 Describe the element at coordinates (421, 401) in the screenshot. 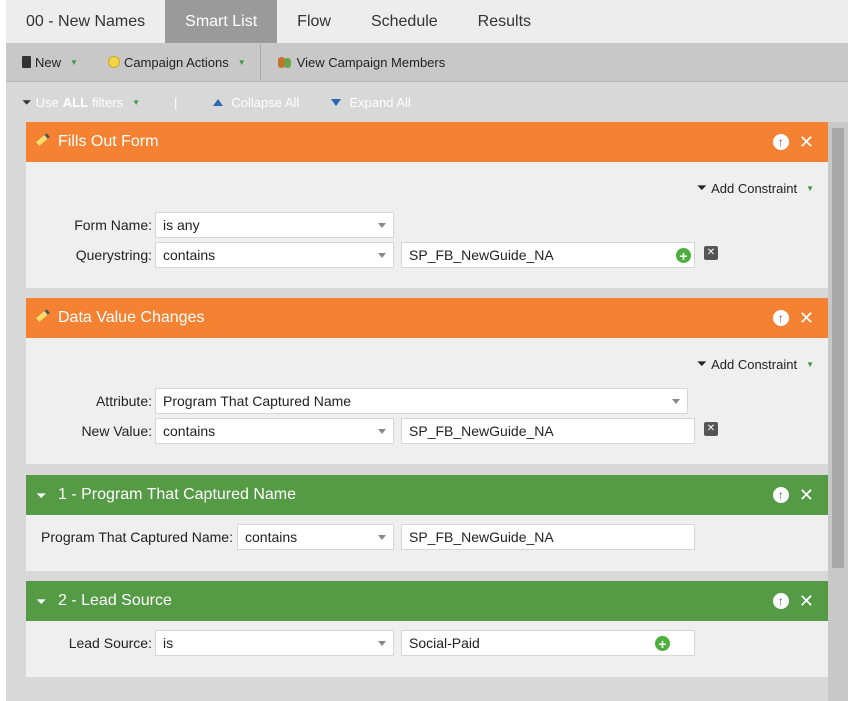

I see `attribute-select: Program That Captured Name` at that location.